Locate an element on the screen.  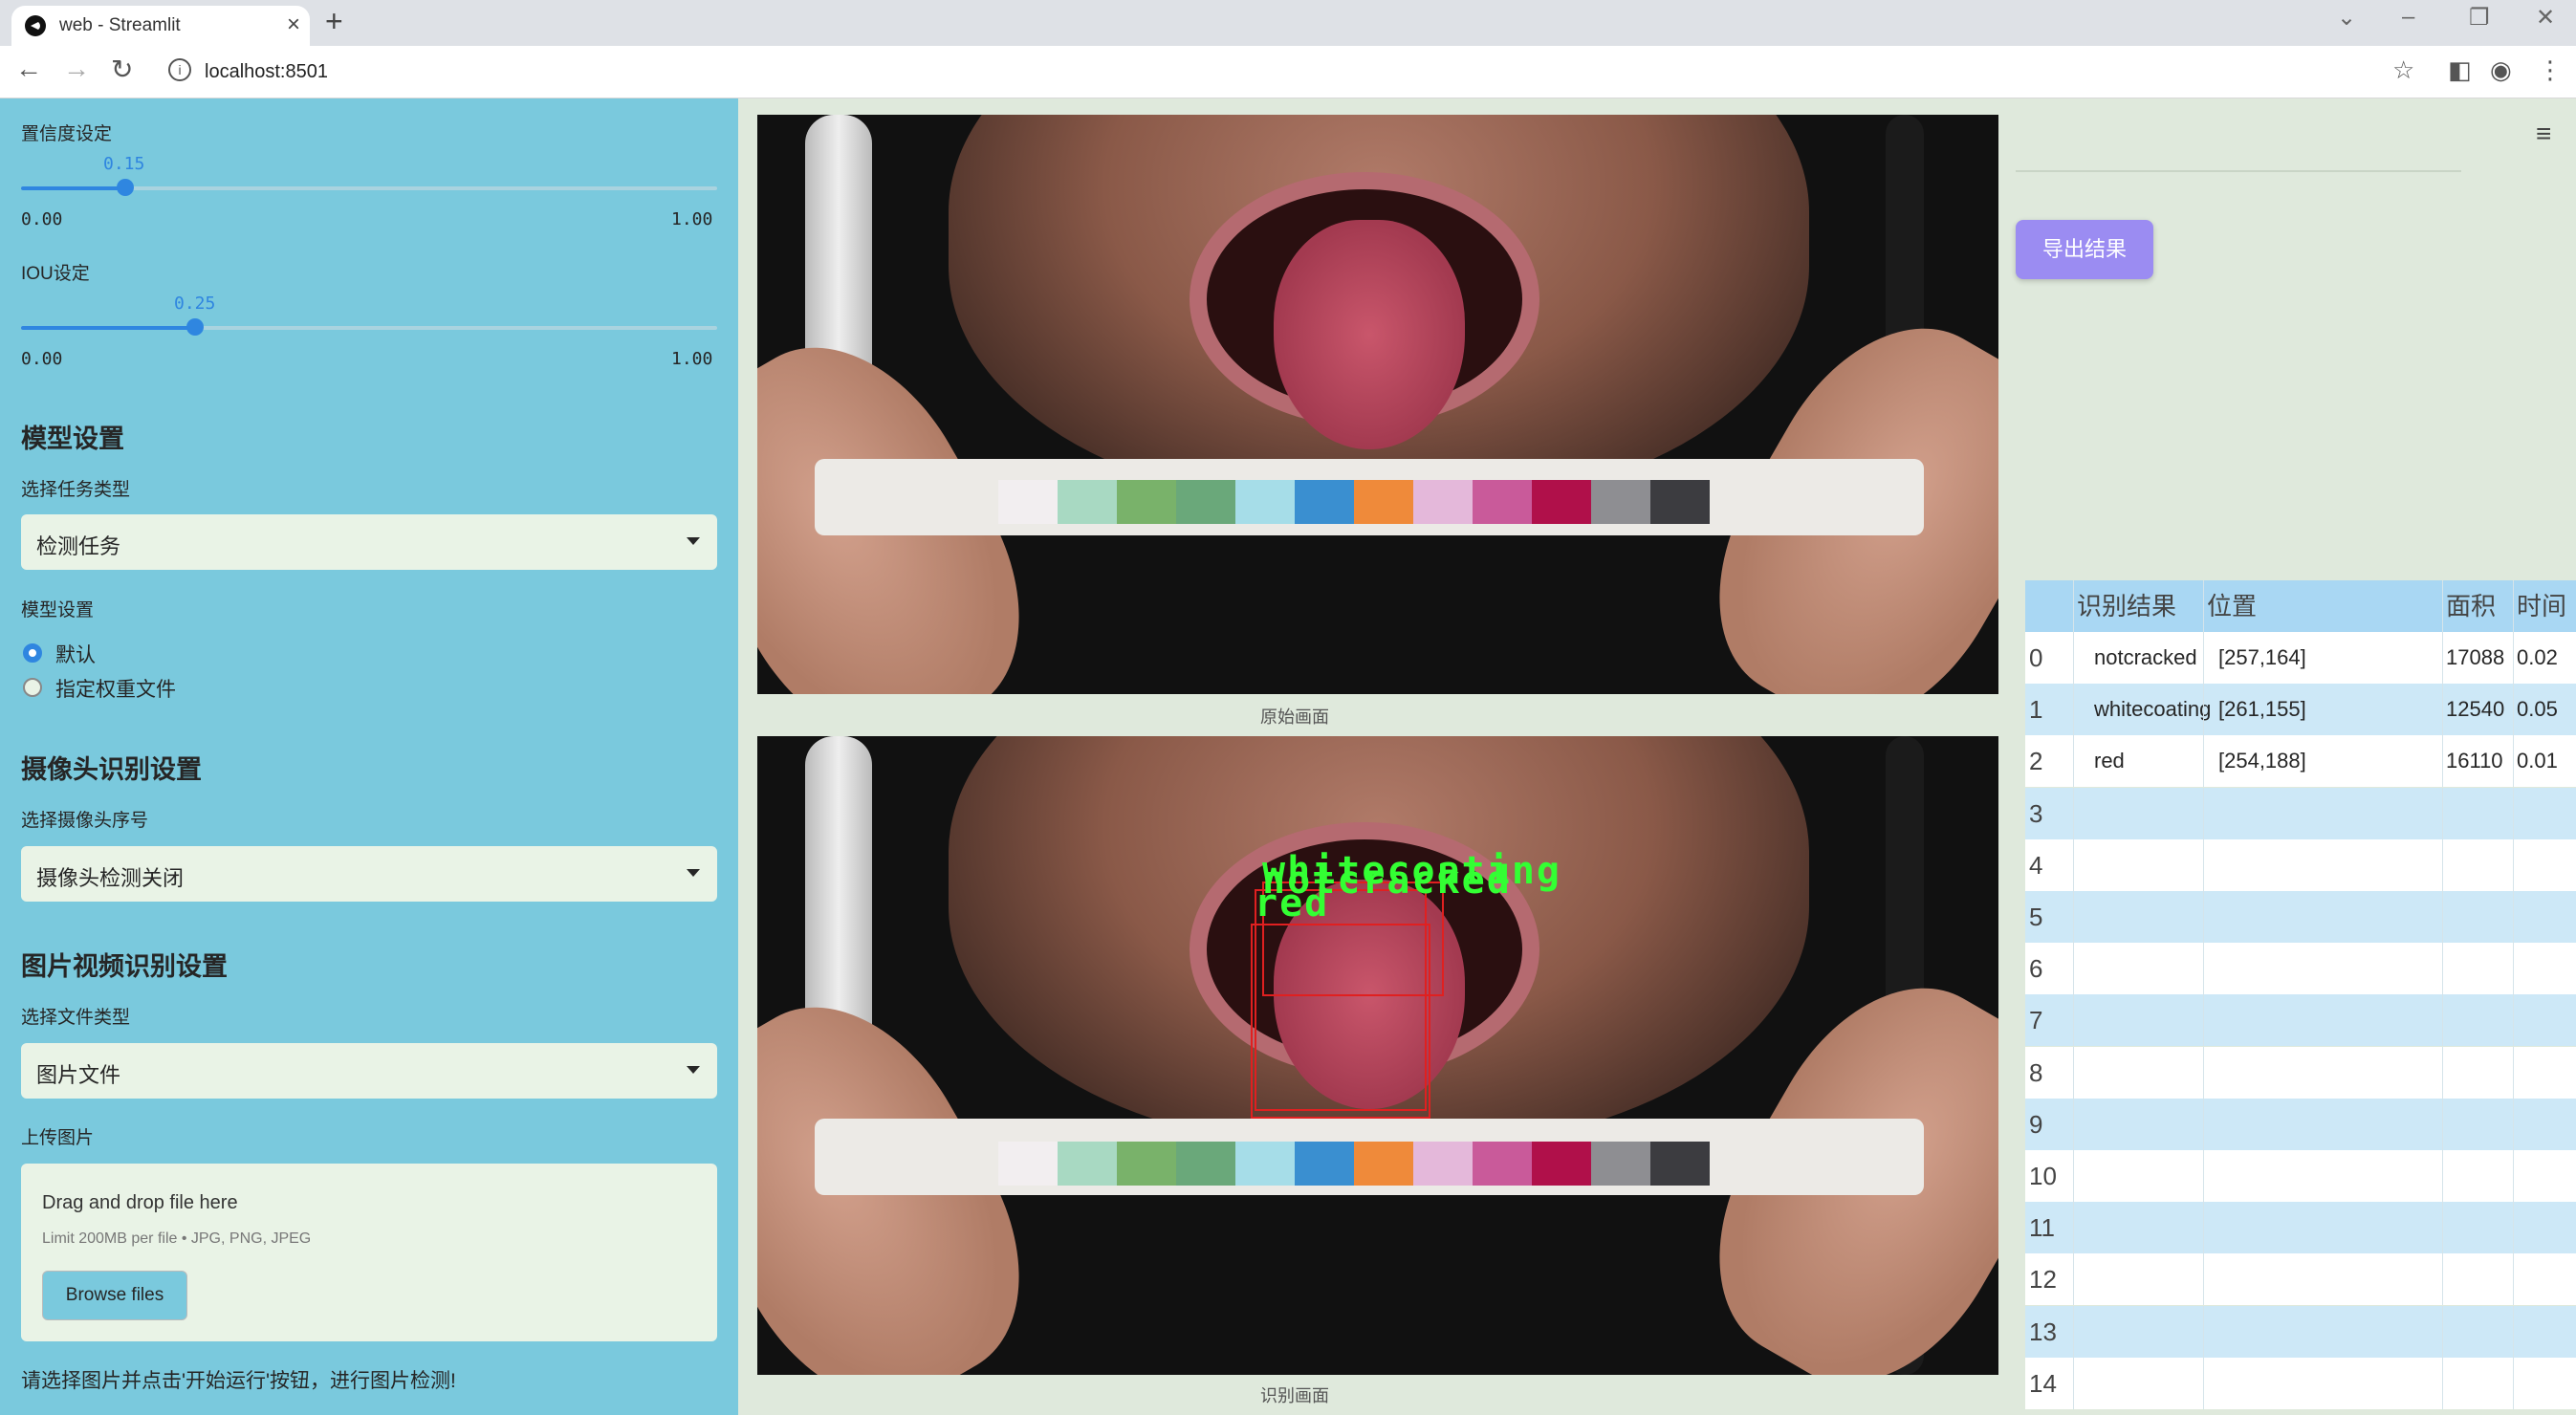
side-panel-icon: ◧ is located at coordinates (2460, 70).